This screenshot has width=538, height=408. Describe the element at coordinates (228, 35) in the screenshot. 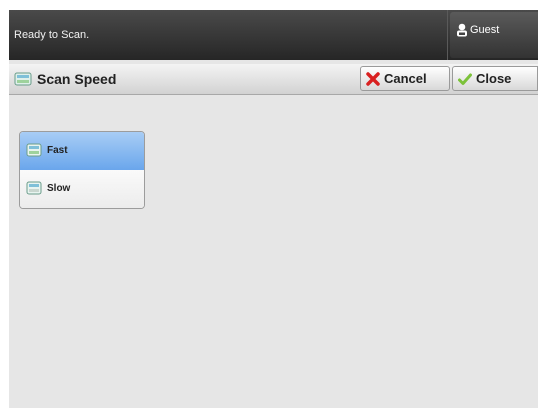

I see `status-message: Ready to Scan.` at that location.